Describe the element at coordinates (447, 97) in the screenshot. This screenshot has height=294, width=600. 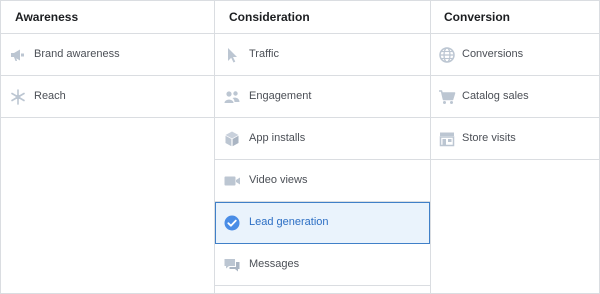
I see `shopping-cart-icon` at that location.